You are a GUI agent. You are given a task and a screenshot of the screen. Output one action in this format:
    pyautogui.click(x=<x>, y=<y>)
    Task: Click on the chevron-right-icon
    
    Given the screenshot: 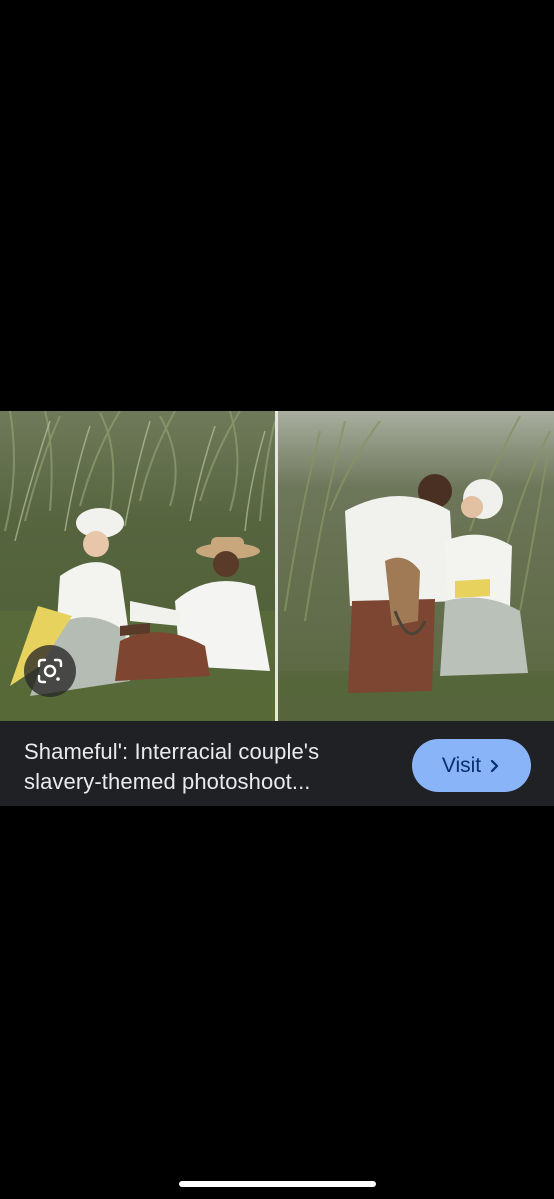 What is the action you would take?
    pyautogui.click(x=495, y=765)
    